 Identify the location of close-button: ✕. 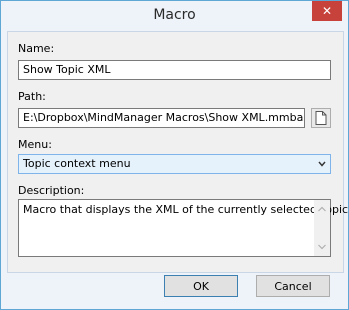
(327, 11).